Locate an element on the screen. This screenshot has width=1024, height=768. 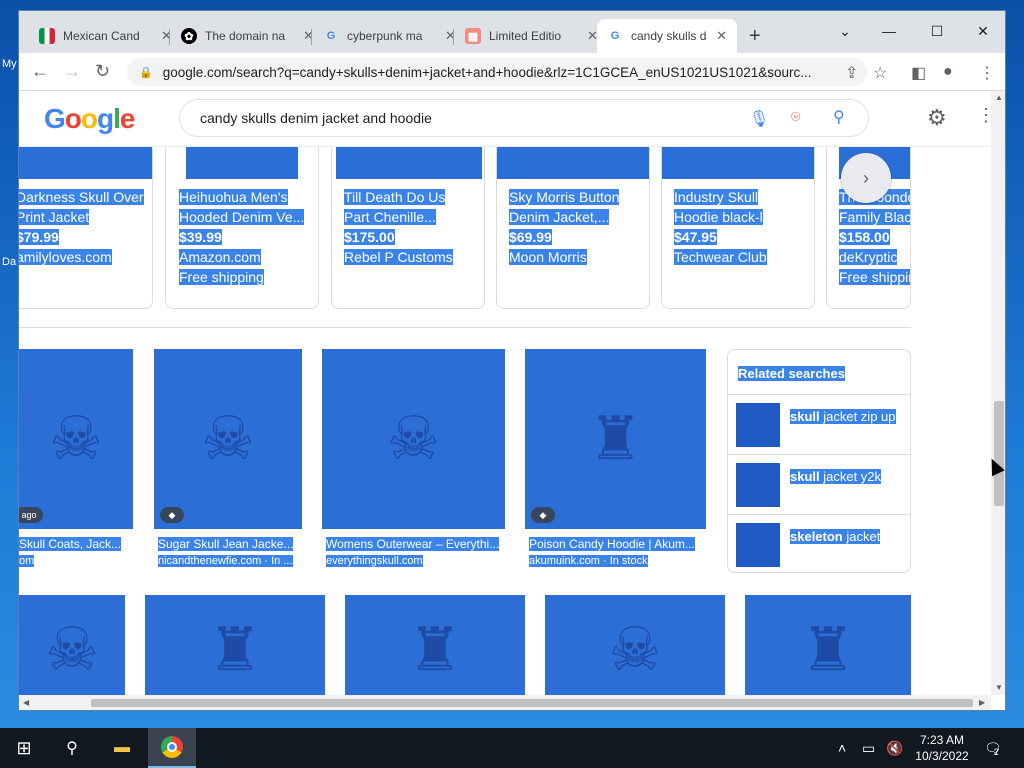
tab-title: candy skulls d is located at coordinates (669, 36).